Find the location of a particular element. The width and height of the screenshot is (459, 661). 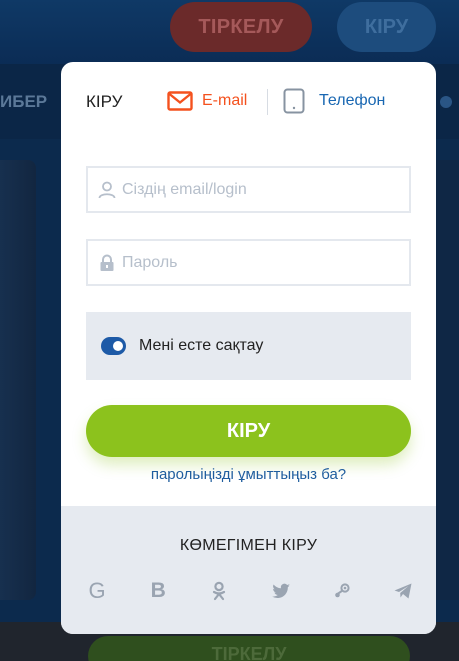

background-nav-icon is located at coordinates (446, 102).